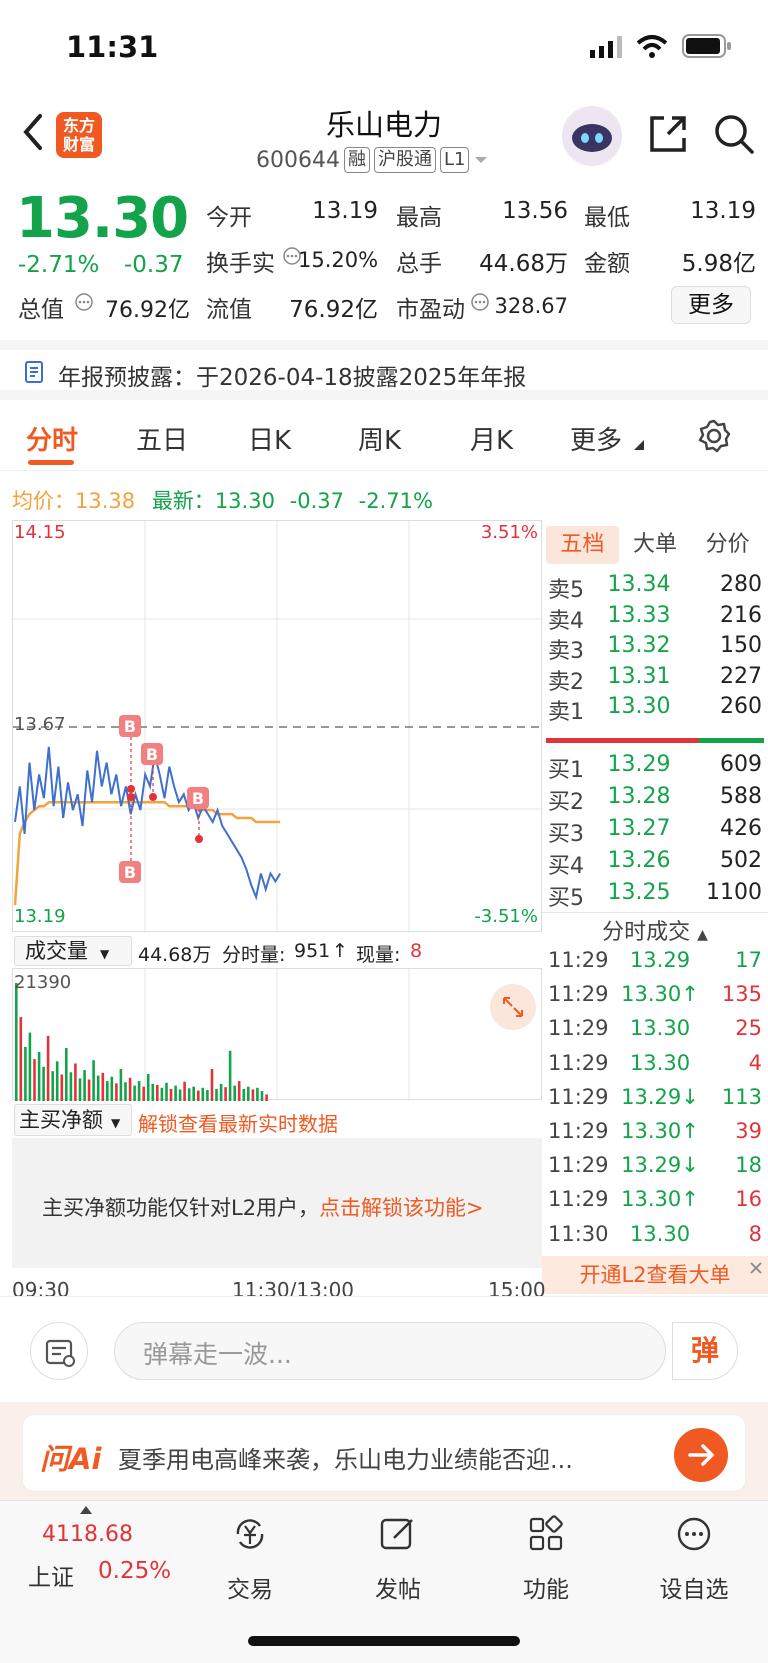  What do you see at coordinates (51, 1575) in the screenshot?
I see `index-name: 上证` at bounding box center [51, 1575].